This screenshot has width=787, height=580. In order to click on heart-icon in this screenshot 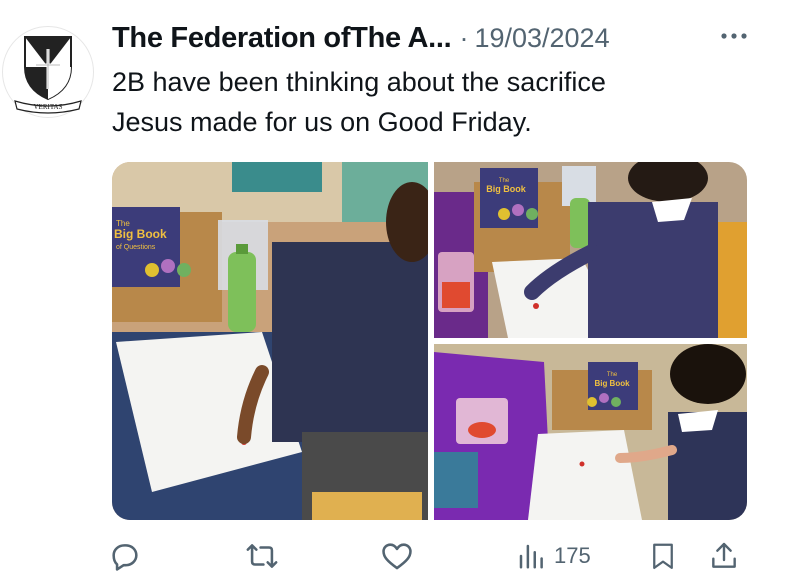, I will do `click(397, 556)`.